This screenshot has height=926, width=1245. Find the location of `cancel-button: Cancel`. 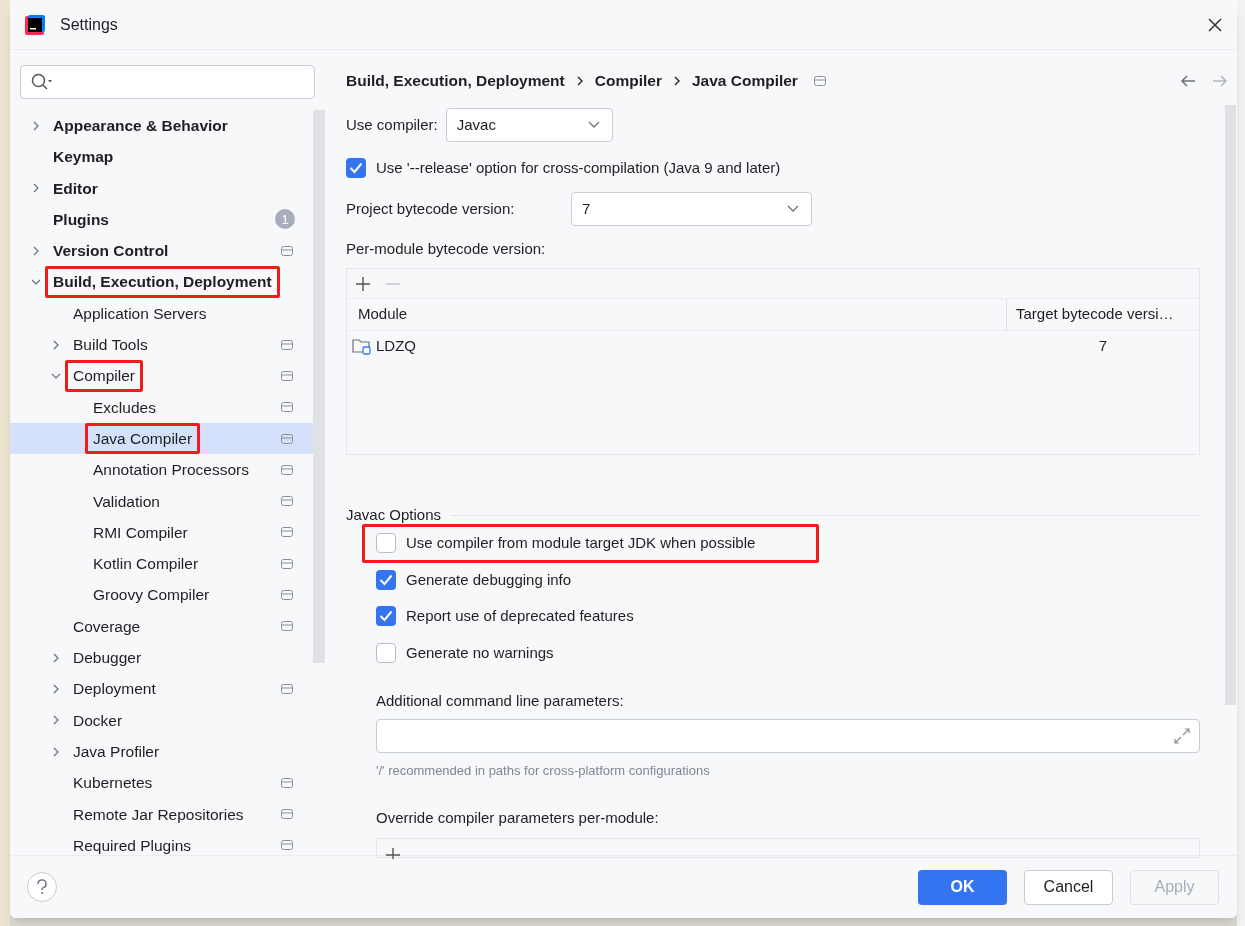

cancel-button: Cancel is located at coordinates (1068, 887).